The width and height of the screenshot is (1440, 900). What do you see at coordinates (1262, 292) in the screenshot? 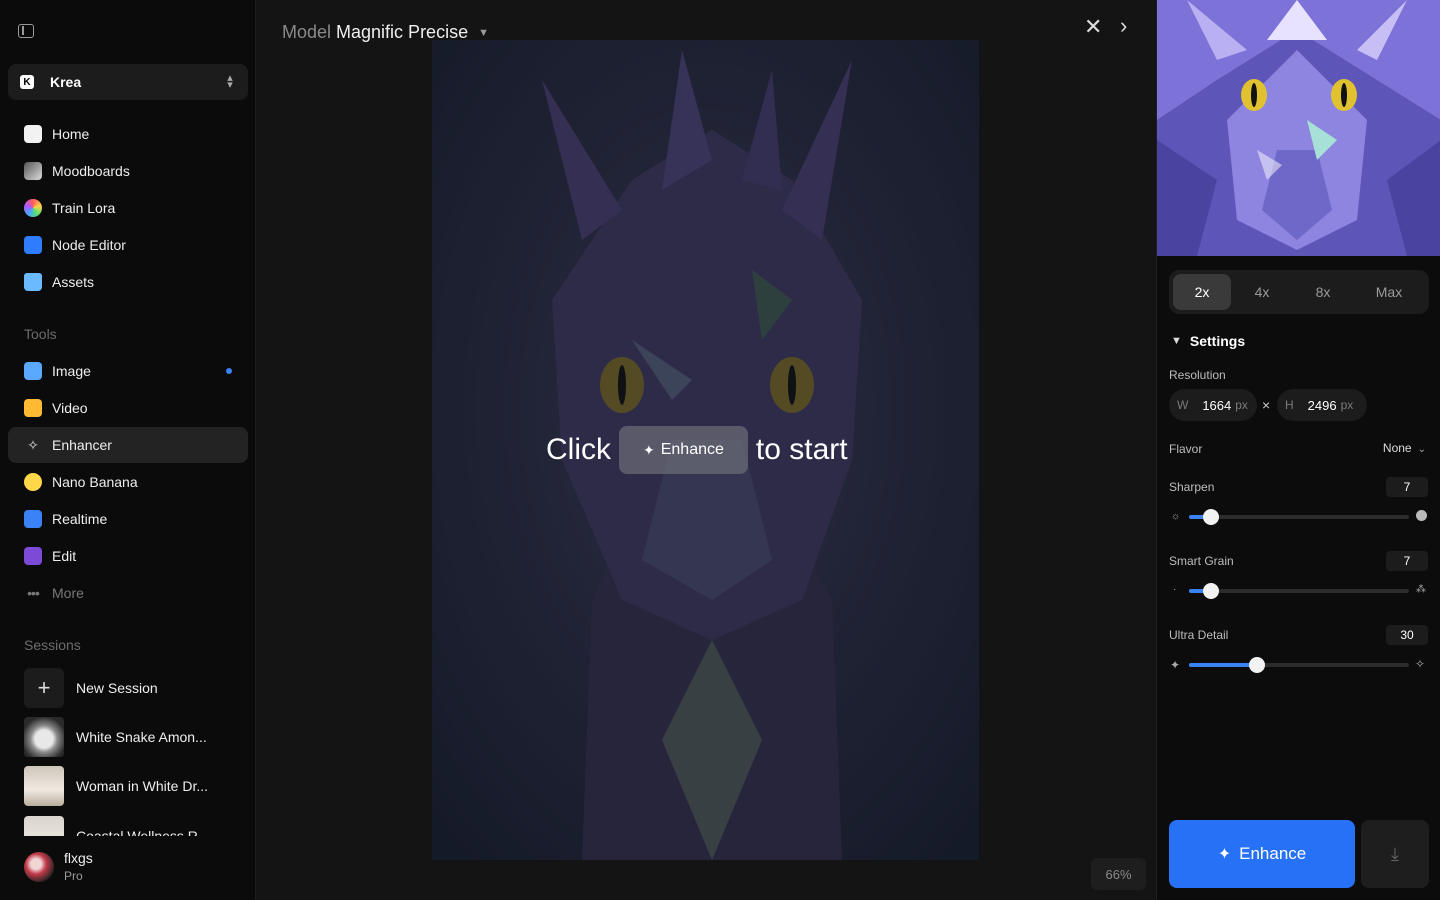
I see `scale-4x: 4x` at bounding box center [1262, 292].